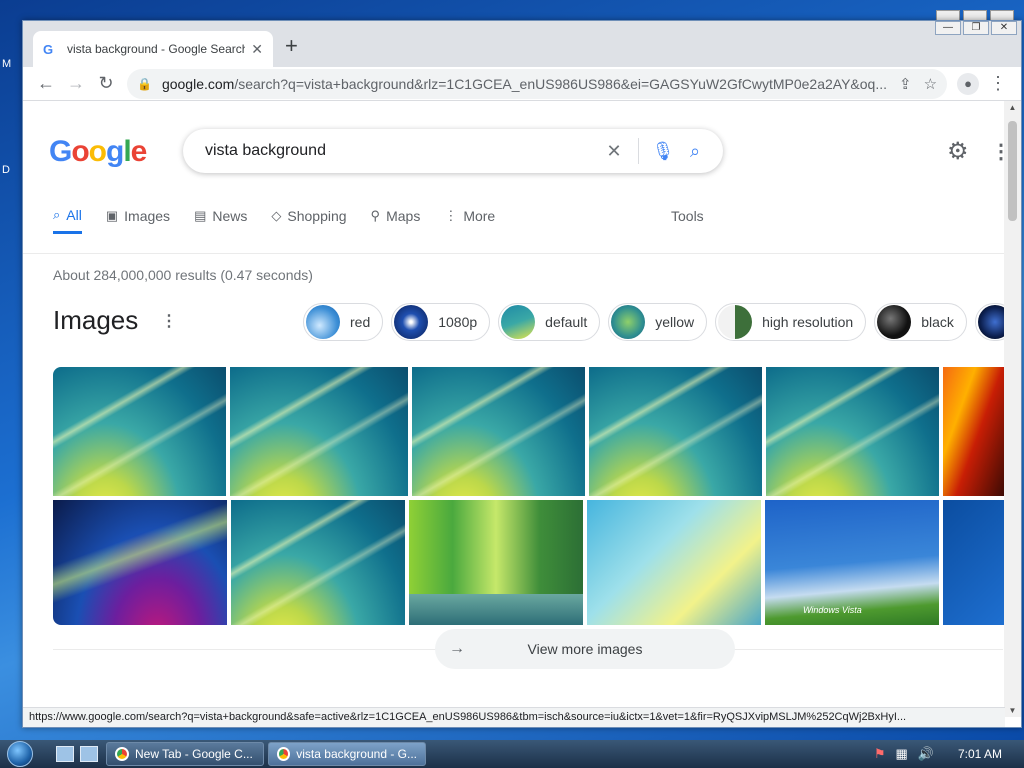 This screenshot has width=1024, height=768. I want to click on desktop-icon-label: M, so click(7, 64).